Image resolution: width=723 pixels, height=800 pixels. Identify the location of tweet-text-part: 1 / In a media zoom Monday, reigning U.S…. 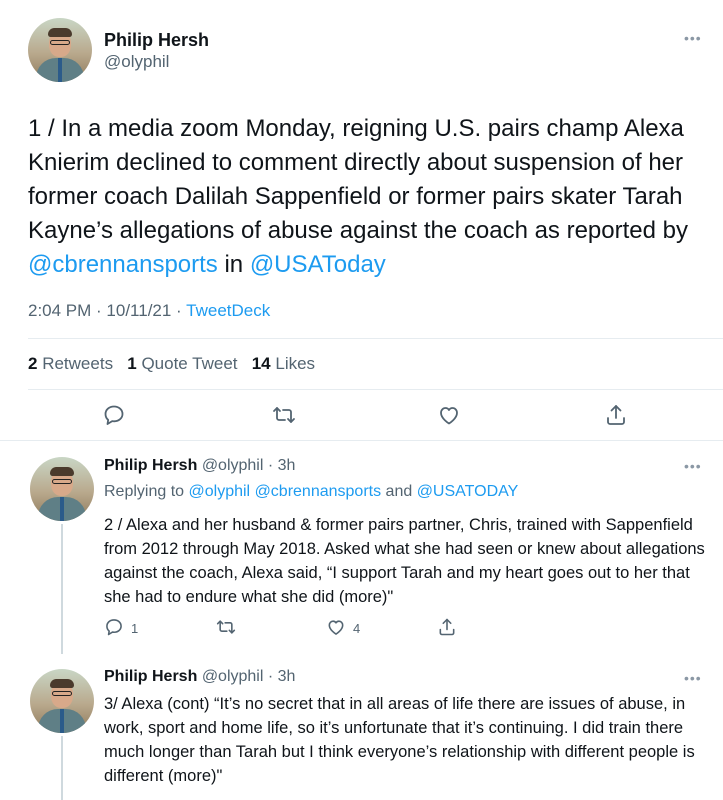
(358, 179).